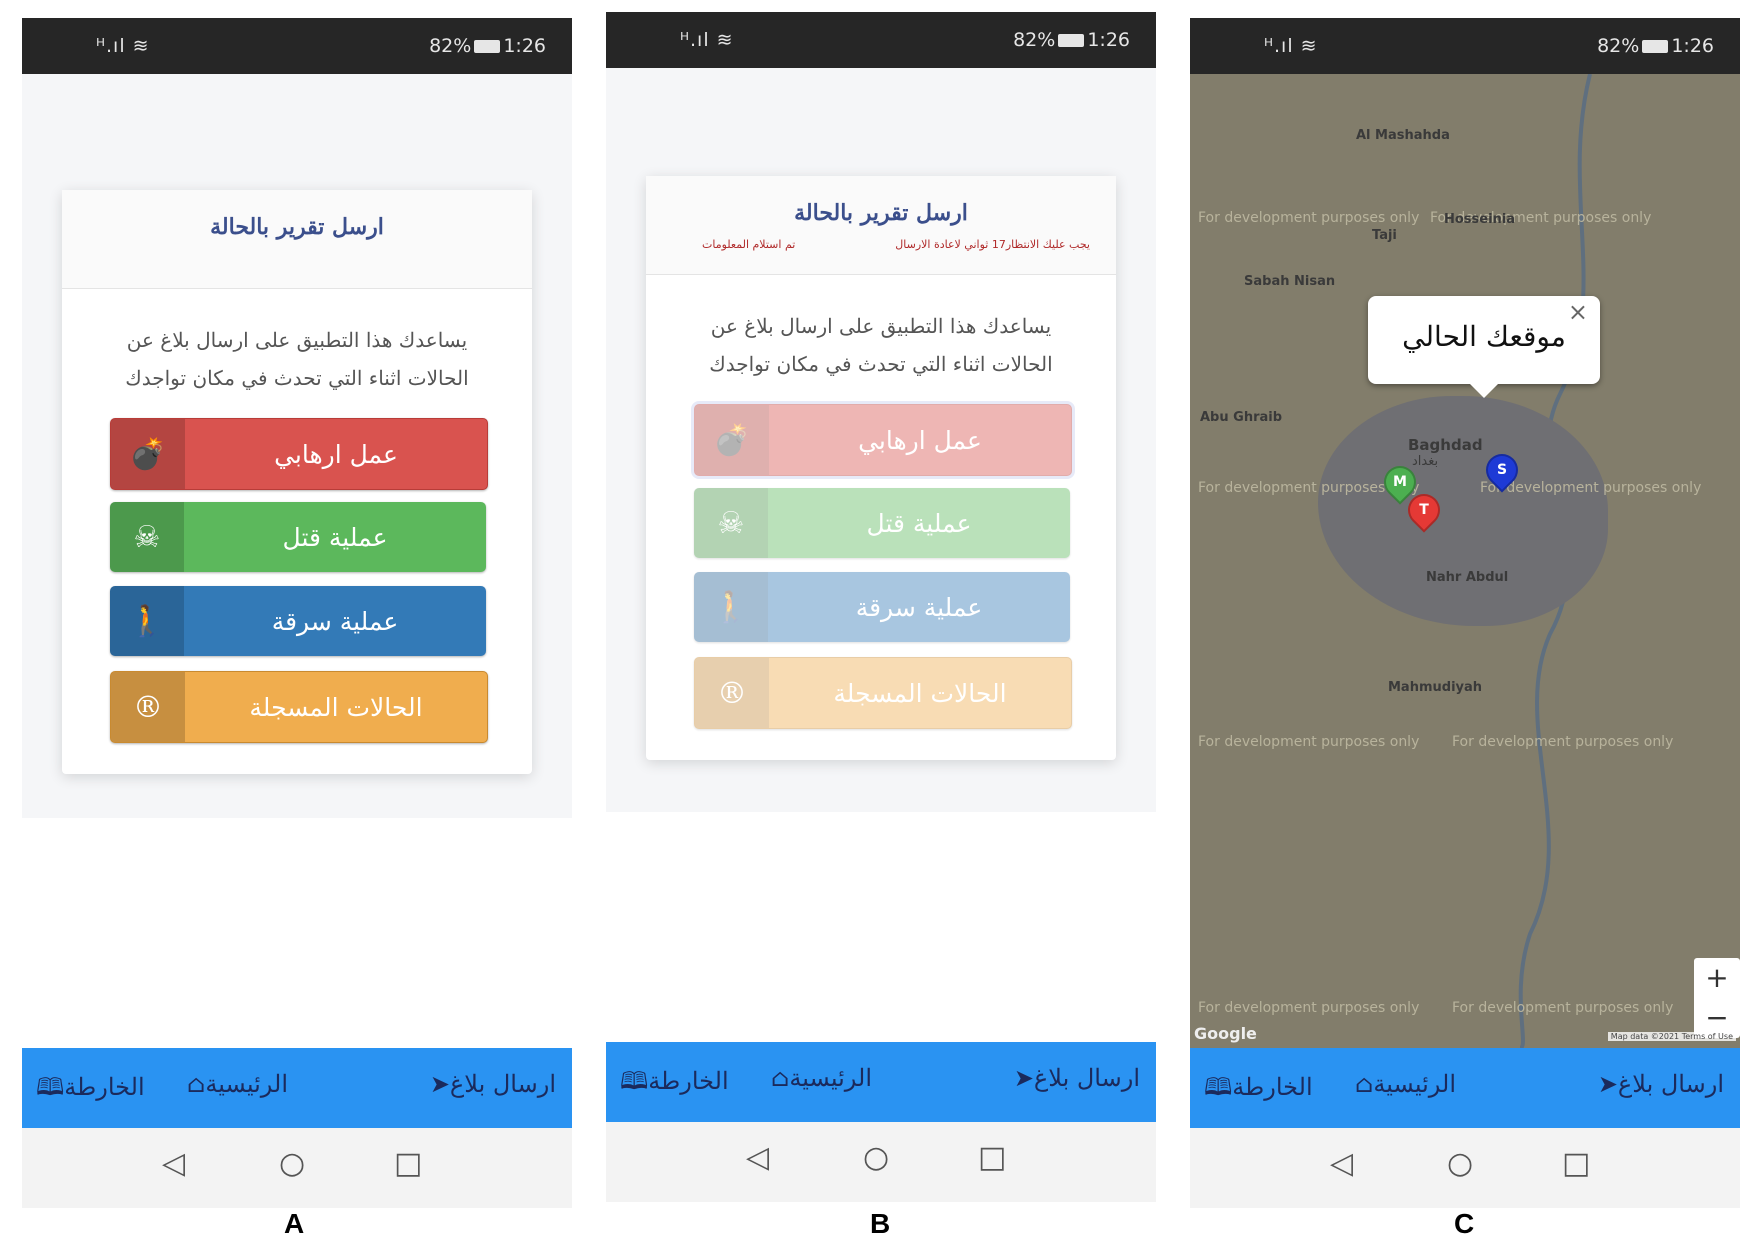  I want to click on location-popup: موقعك الحالي ×, so click(1484, 347).